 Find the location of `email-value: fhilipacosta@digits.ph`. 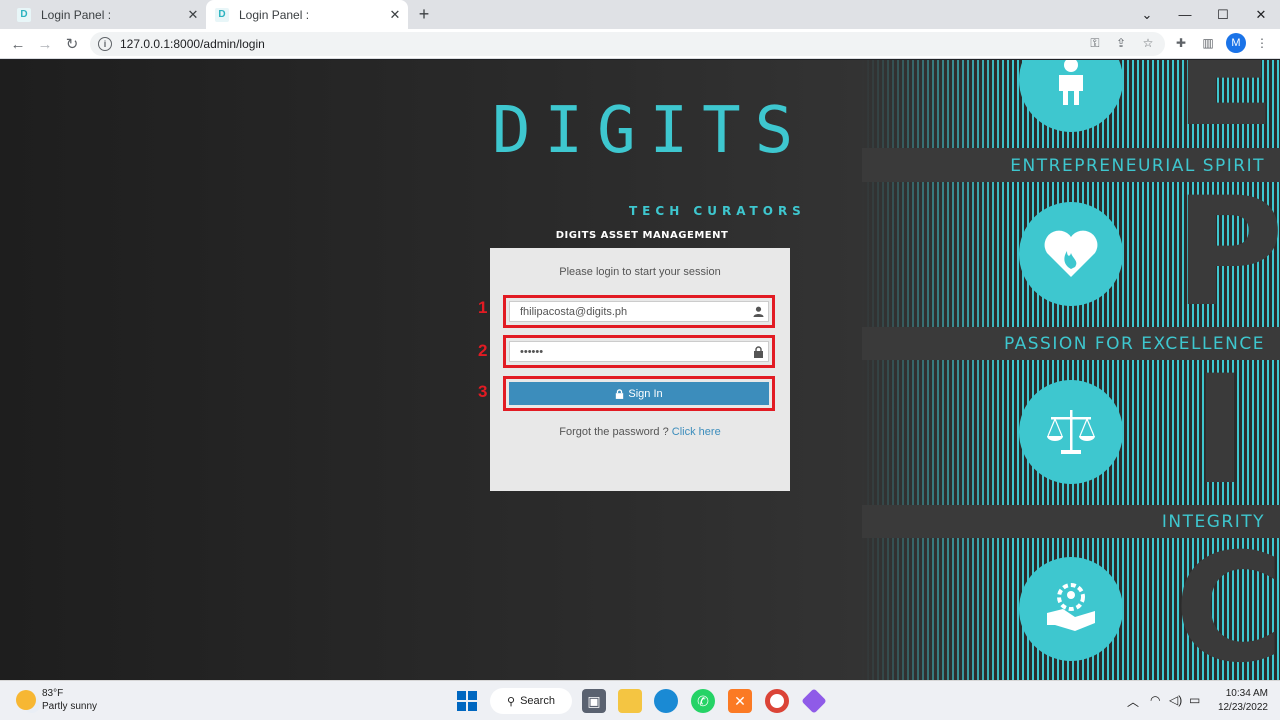

email-value: fhilipacosta@digits.ph is located at coordinates (574, 311).